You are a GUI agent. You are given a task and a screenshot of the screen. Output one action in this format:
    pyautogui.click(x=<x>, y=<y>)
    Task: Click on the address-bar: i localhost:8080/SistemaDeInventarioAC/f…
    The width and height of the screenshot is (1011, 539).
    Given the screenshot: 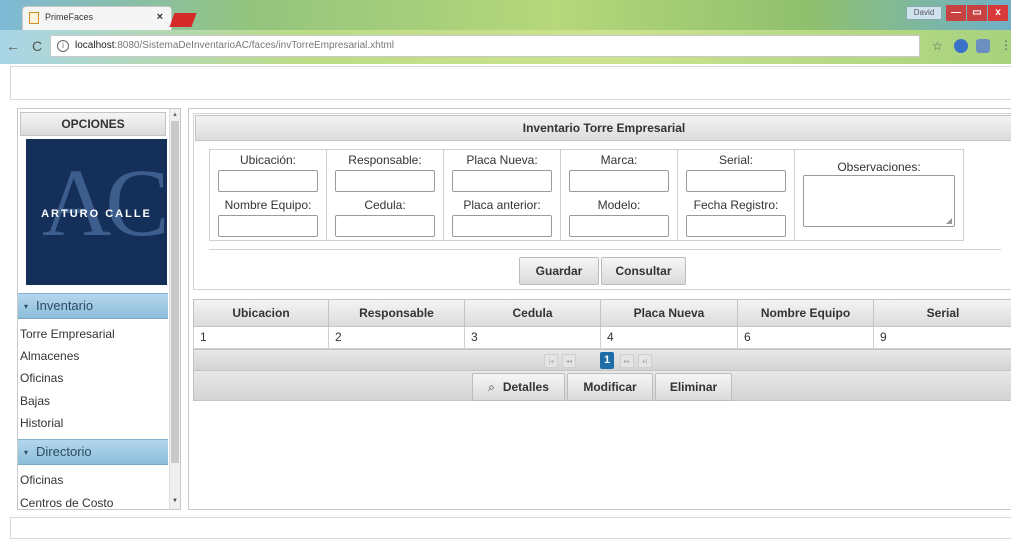 What is the action you would take?
    pyautogui.click(x=485, y=46)
    